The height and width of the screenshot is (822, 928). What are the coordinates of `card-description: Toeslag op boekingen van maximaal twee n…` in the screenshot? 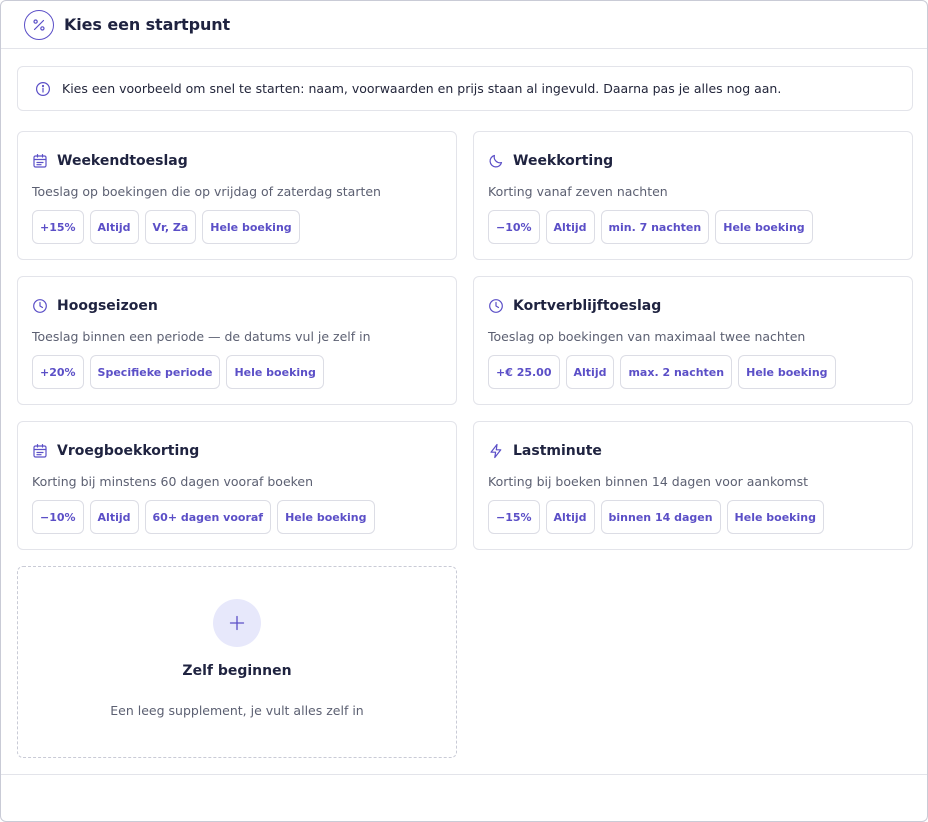 It's located at (647, 336).